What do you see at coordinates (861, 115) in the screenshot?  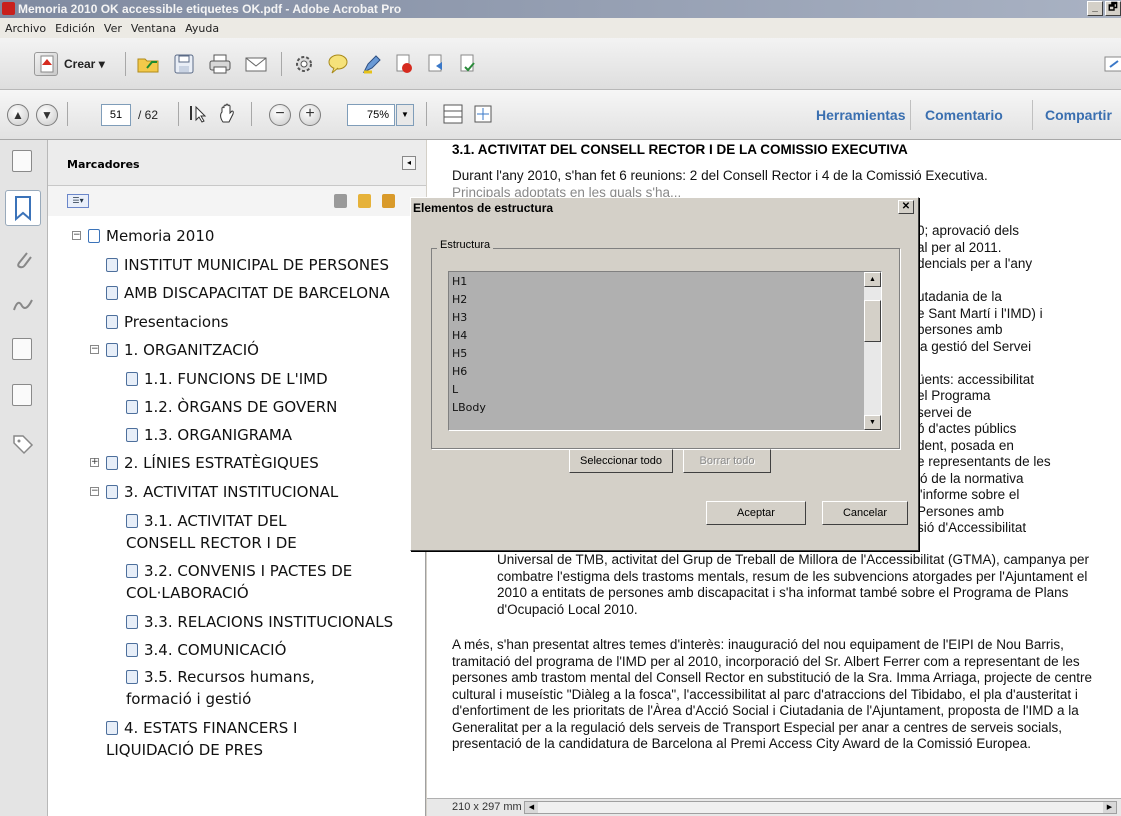 I see `herramientas-link: Herramientas` at bounding box center [861, 115].